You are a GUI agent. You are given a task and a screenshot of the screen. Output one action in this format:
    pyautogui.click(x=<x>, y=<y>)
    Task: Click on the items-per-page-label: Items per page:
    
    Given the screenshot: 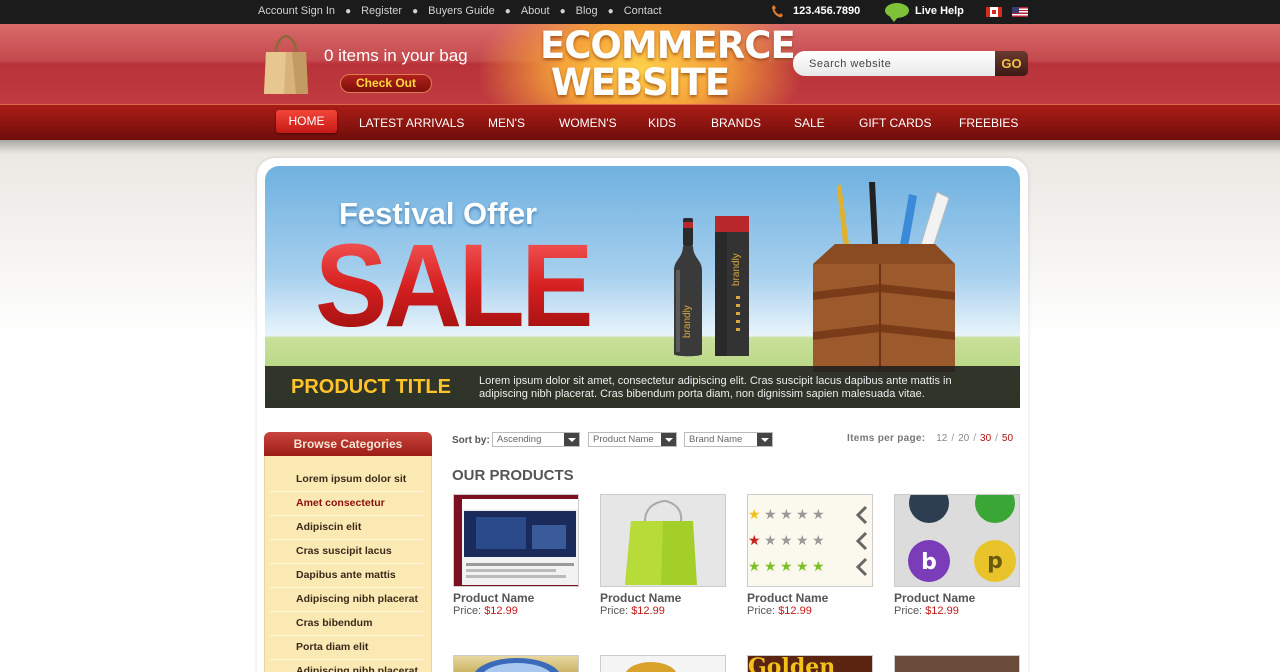 What is the action you would take?
    pyautogui.click(x=886, y=438)
    